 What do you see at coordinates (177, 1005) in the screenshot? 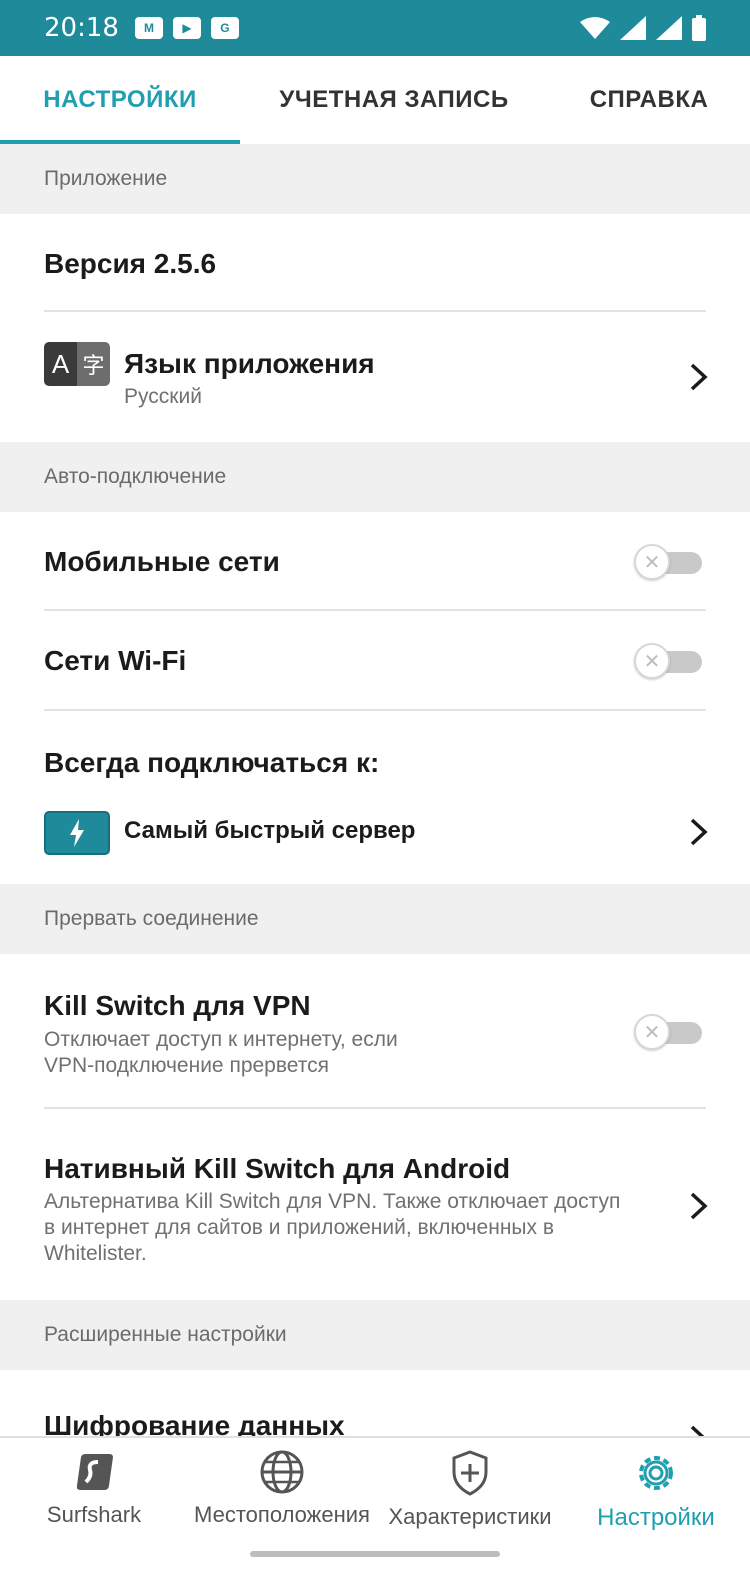
I see `vpn-kill-switch-title: Kill Switch для VPN` at bounding box center [177, 1005].